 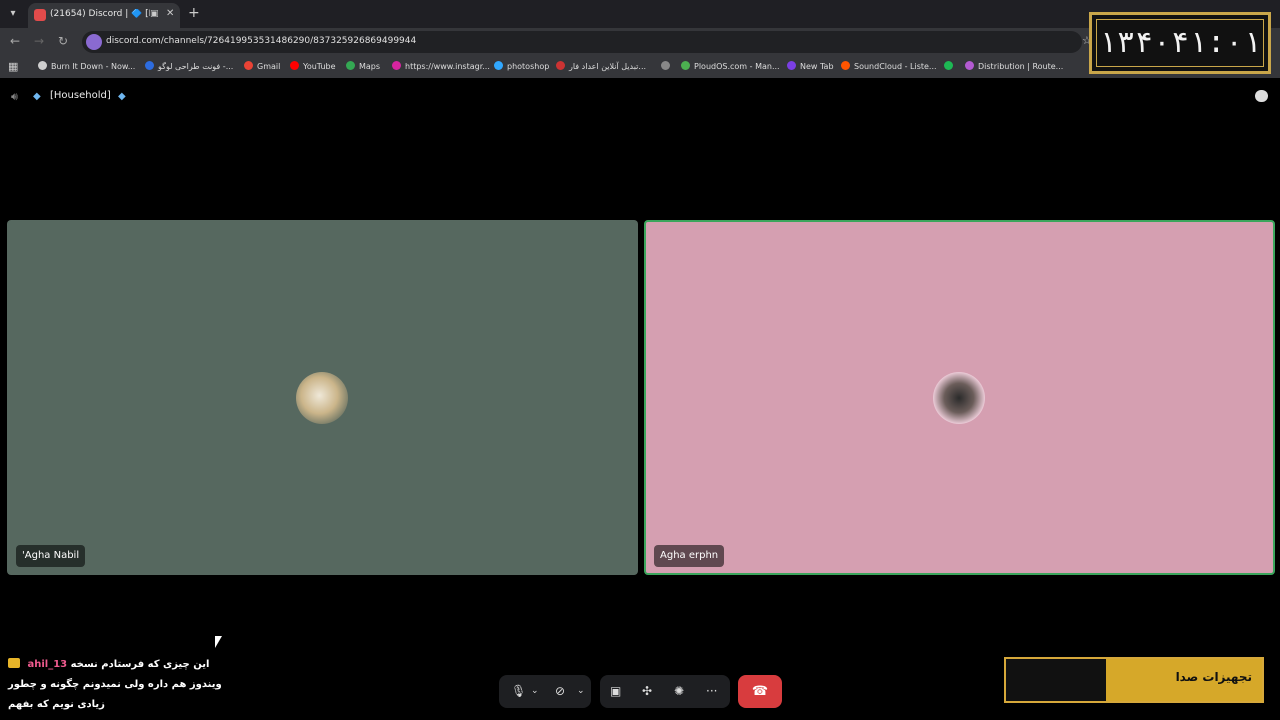 What do you see at coordinates (194, 13) in the screenshot?
I see `new-tab-plus-icon: +` at bounding box center [194, 13].